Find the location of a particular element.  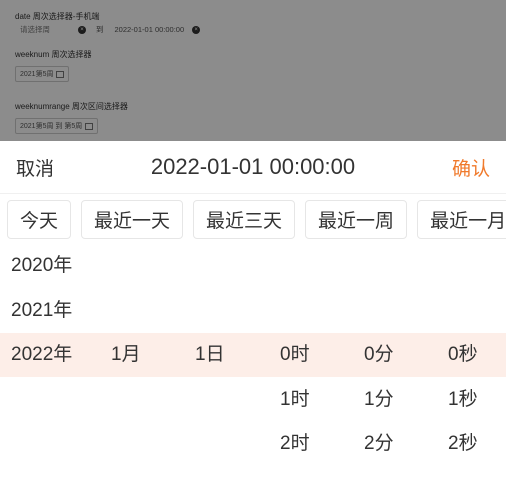

quick-last-day-button: 最近一天 is located at coordinates (132, 219).